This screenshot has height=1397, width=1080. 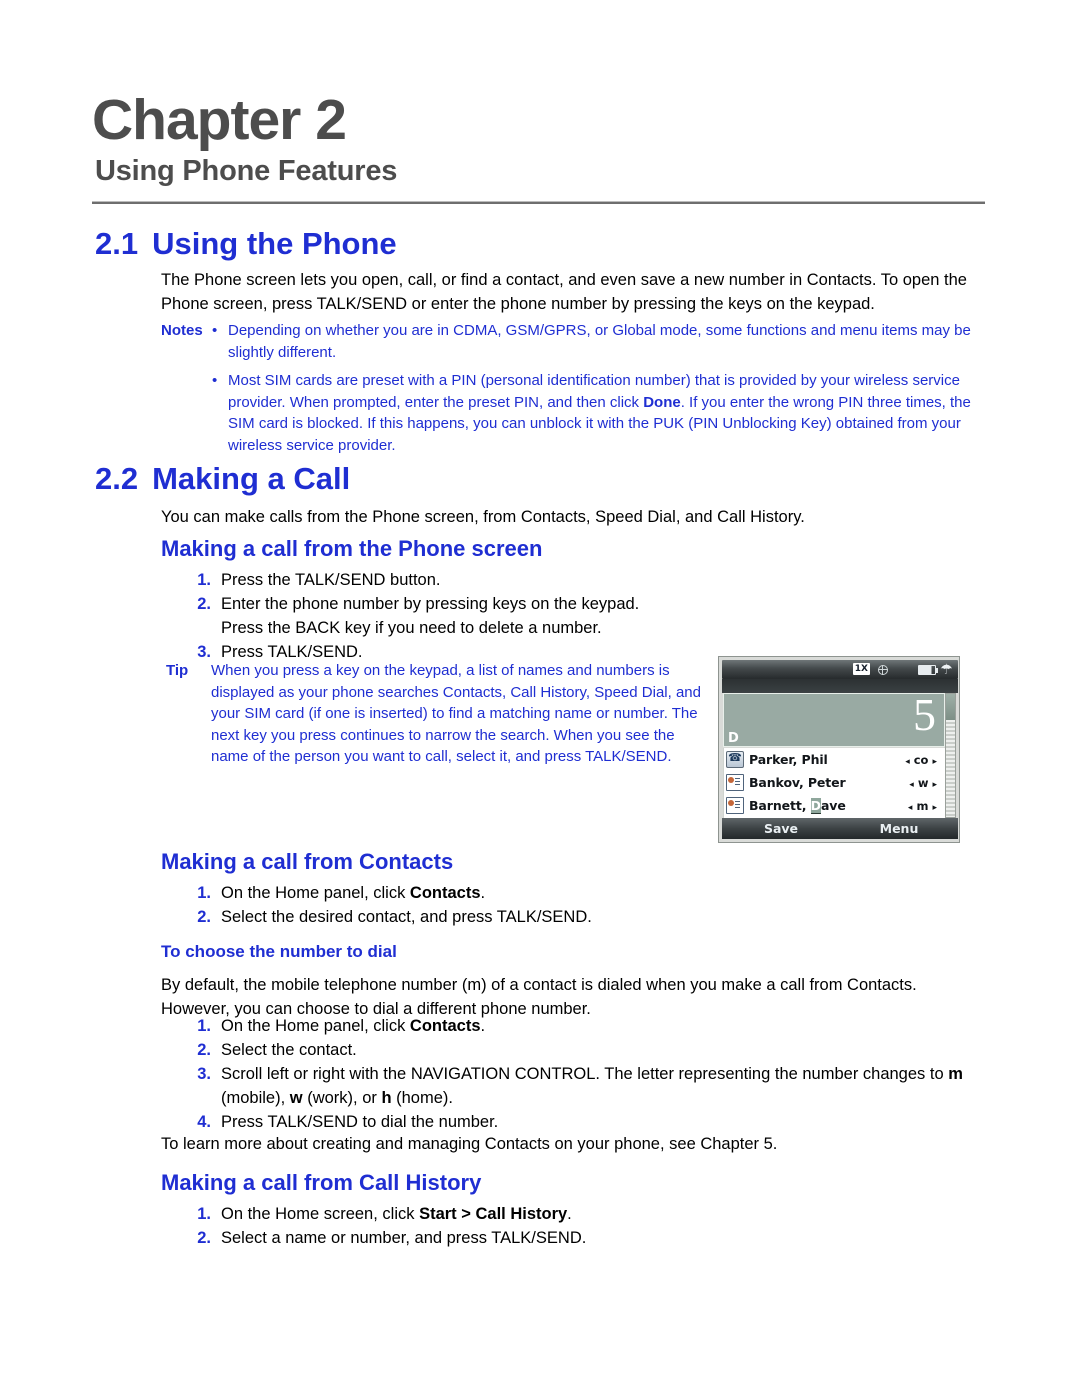 I want to click on subheading-from-call-history: Making a call from Call History, so click(x=321, y=1182).